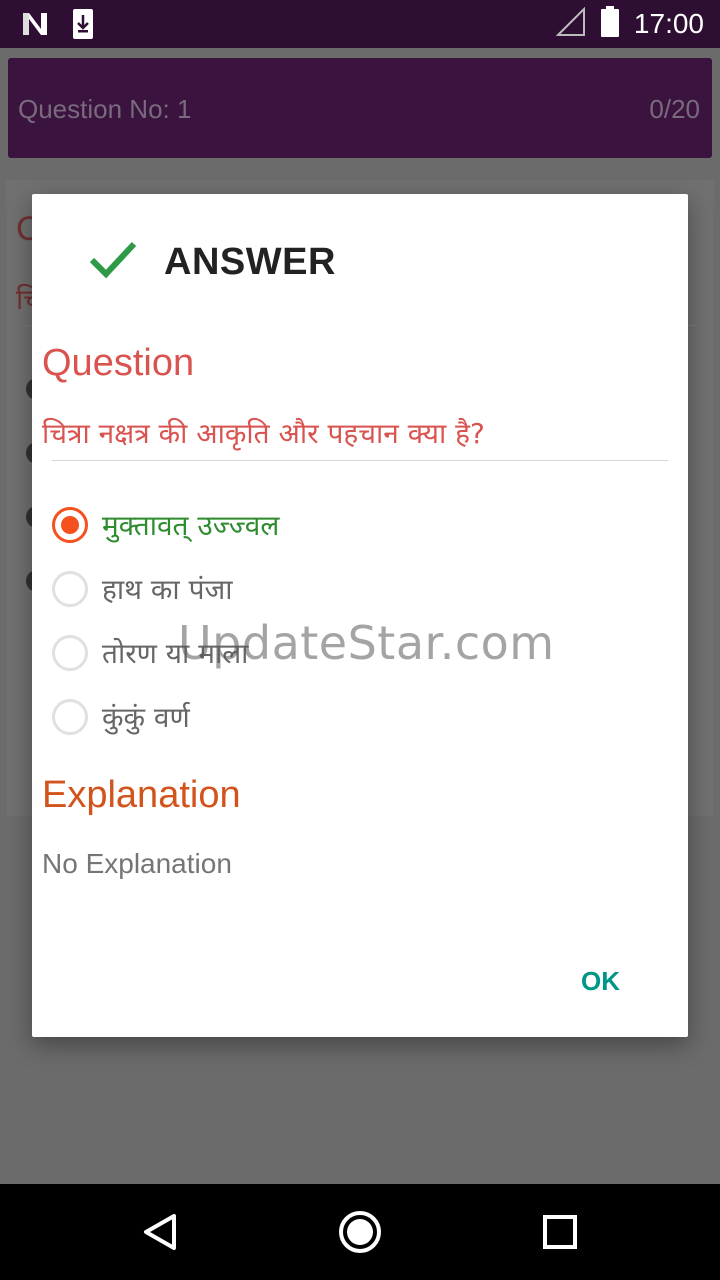 This screenshot has width=720, height=1280. I want to click on option-2: हाथ का पंजा, so click(142, 589).